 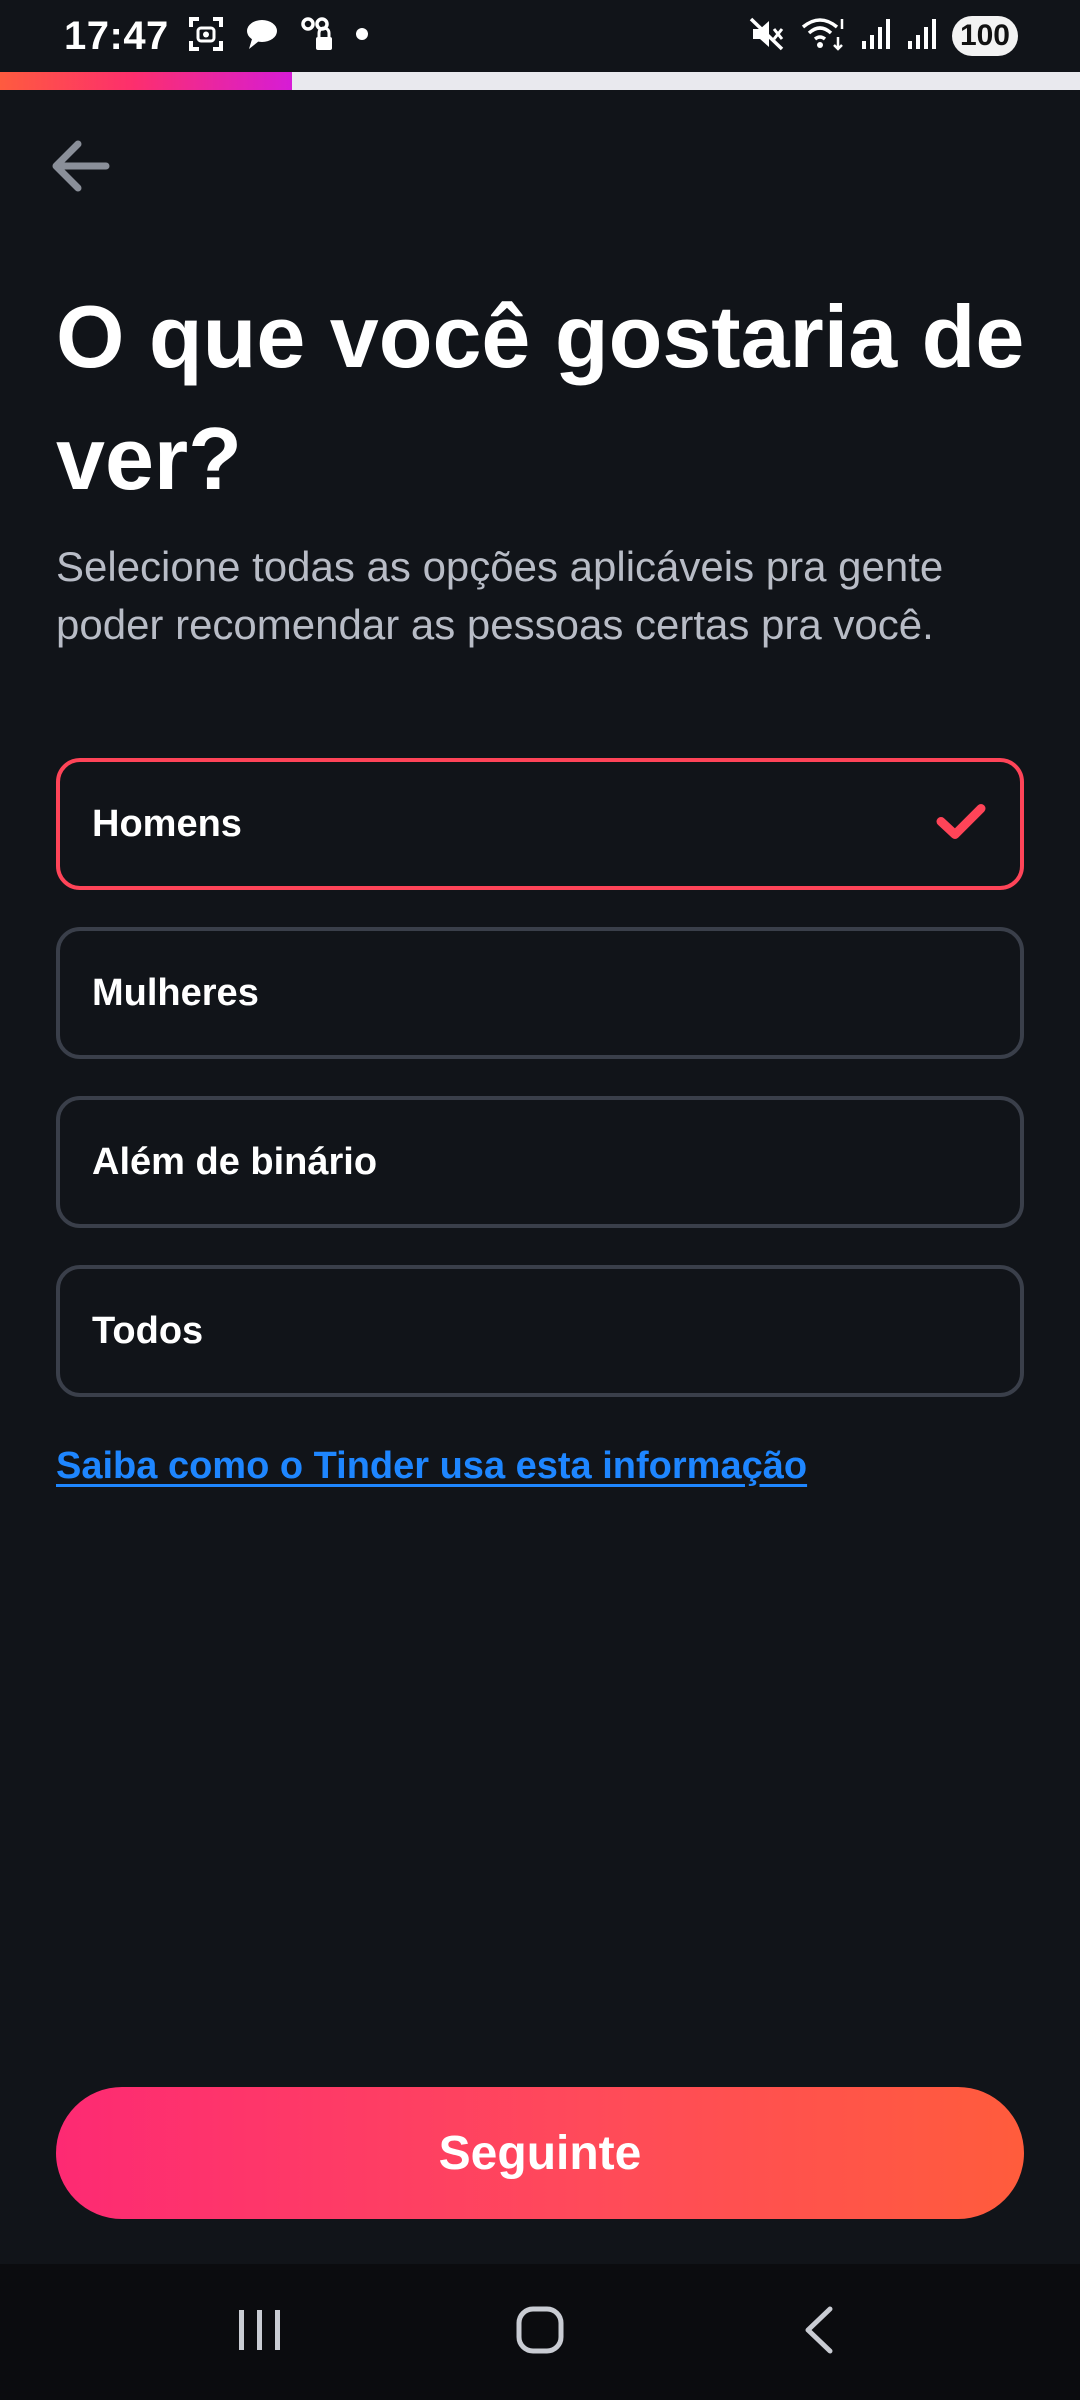 I want to click on wifi-icon, so click(x=823, y=36).